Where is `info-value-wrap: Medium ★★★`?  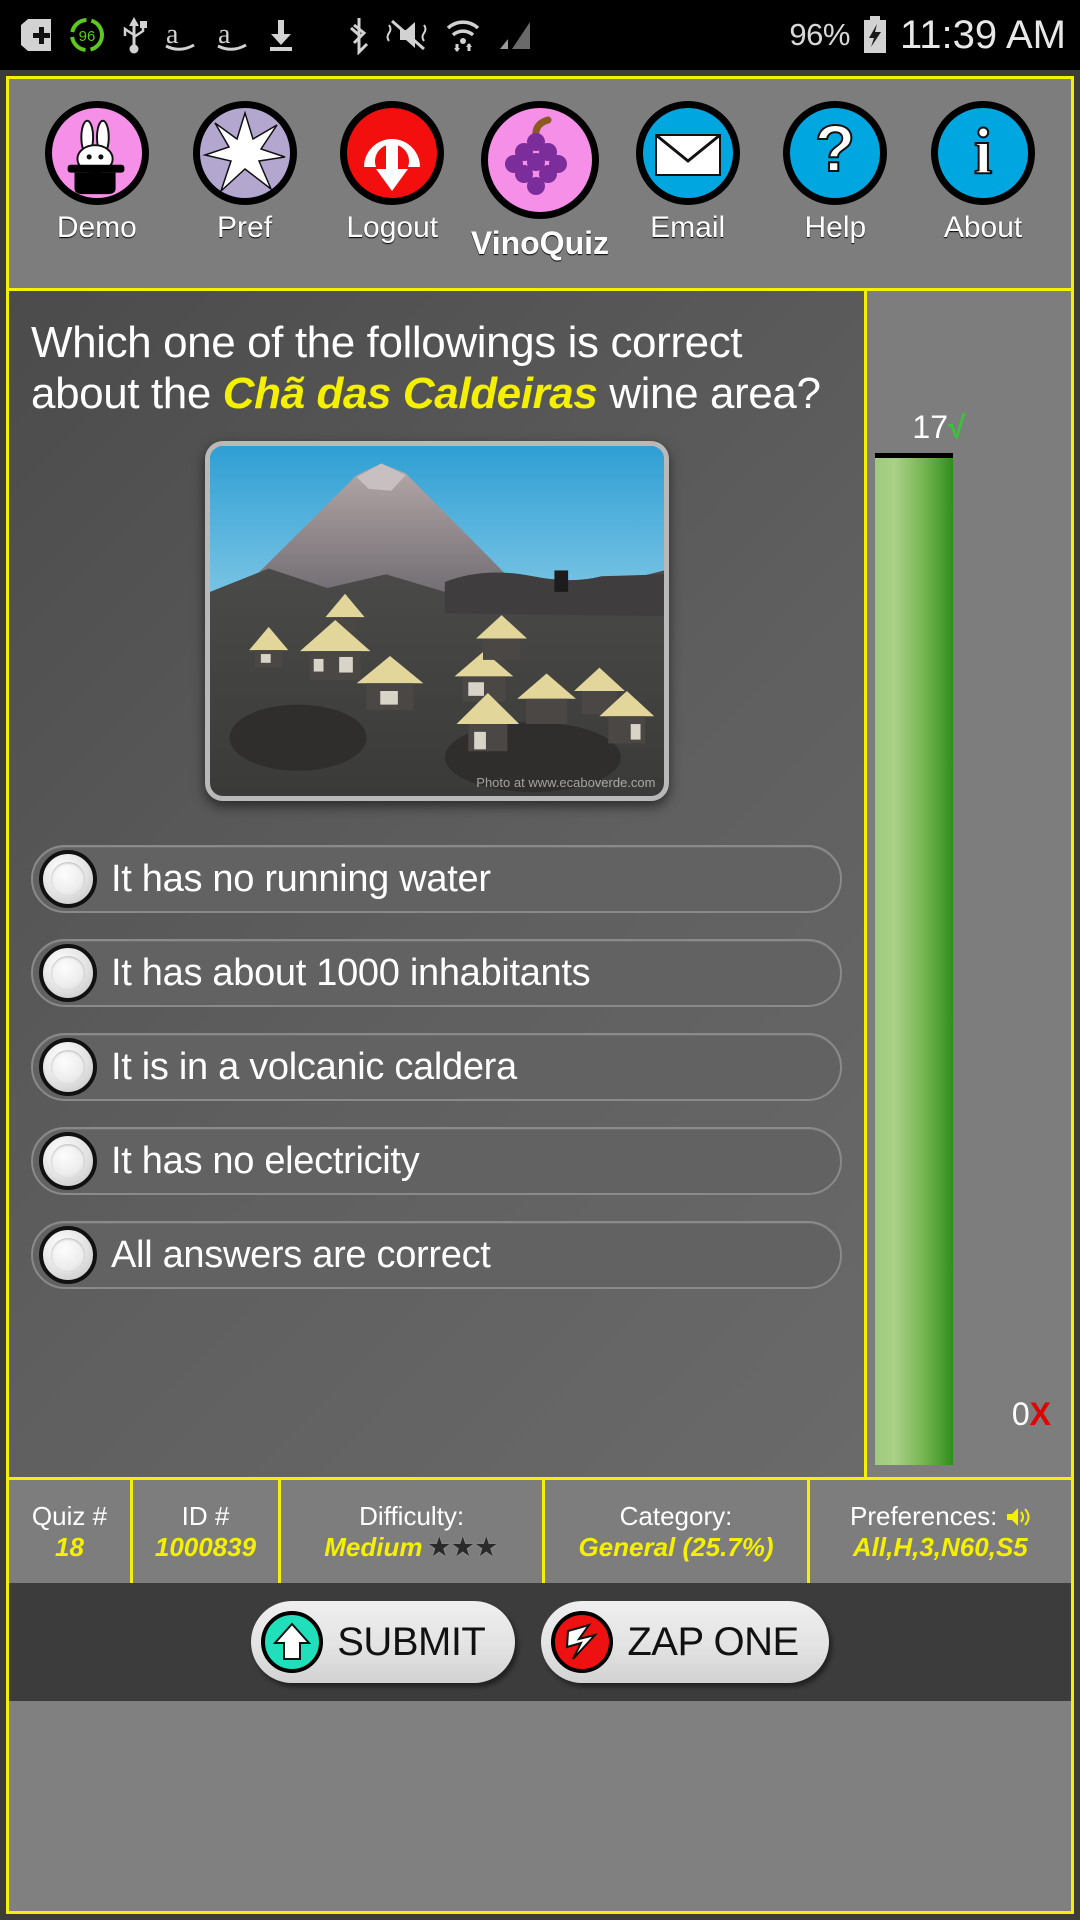
info-value-wrap: Medium ★★★ is located at coordinates (411, 1547).